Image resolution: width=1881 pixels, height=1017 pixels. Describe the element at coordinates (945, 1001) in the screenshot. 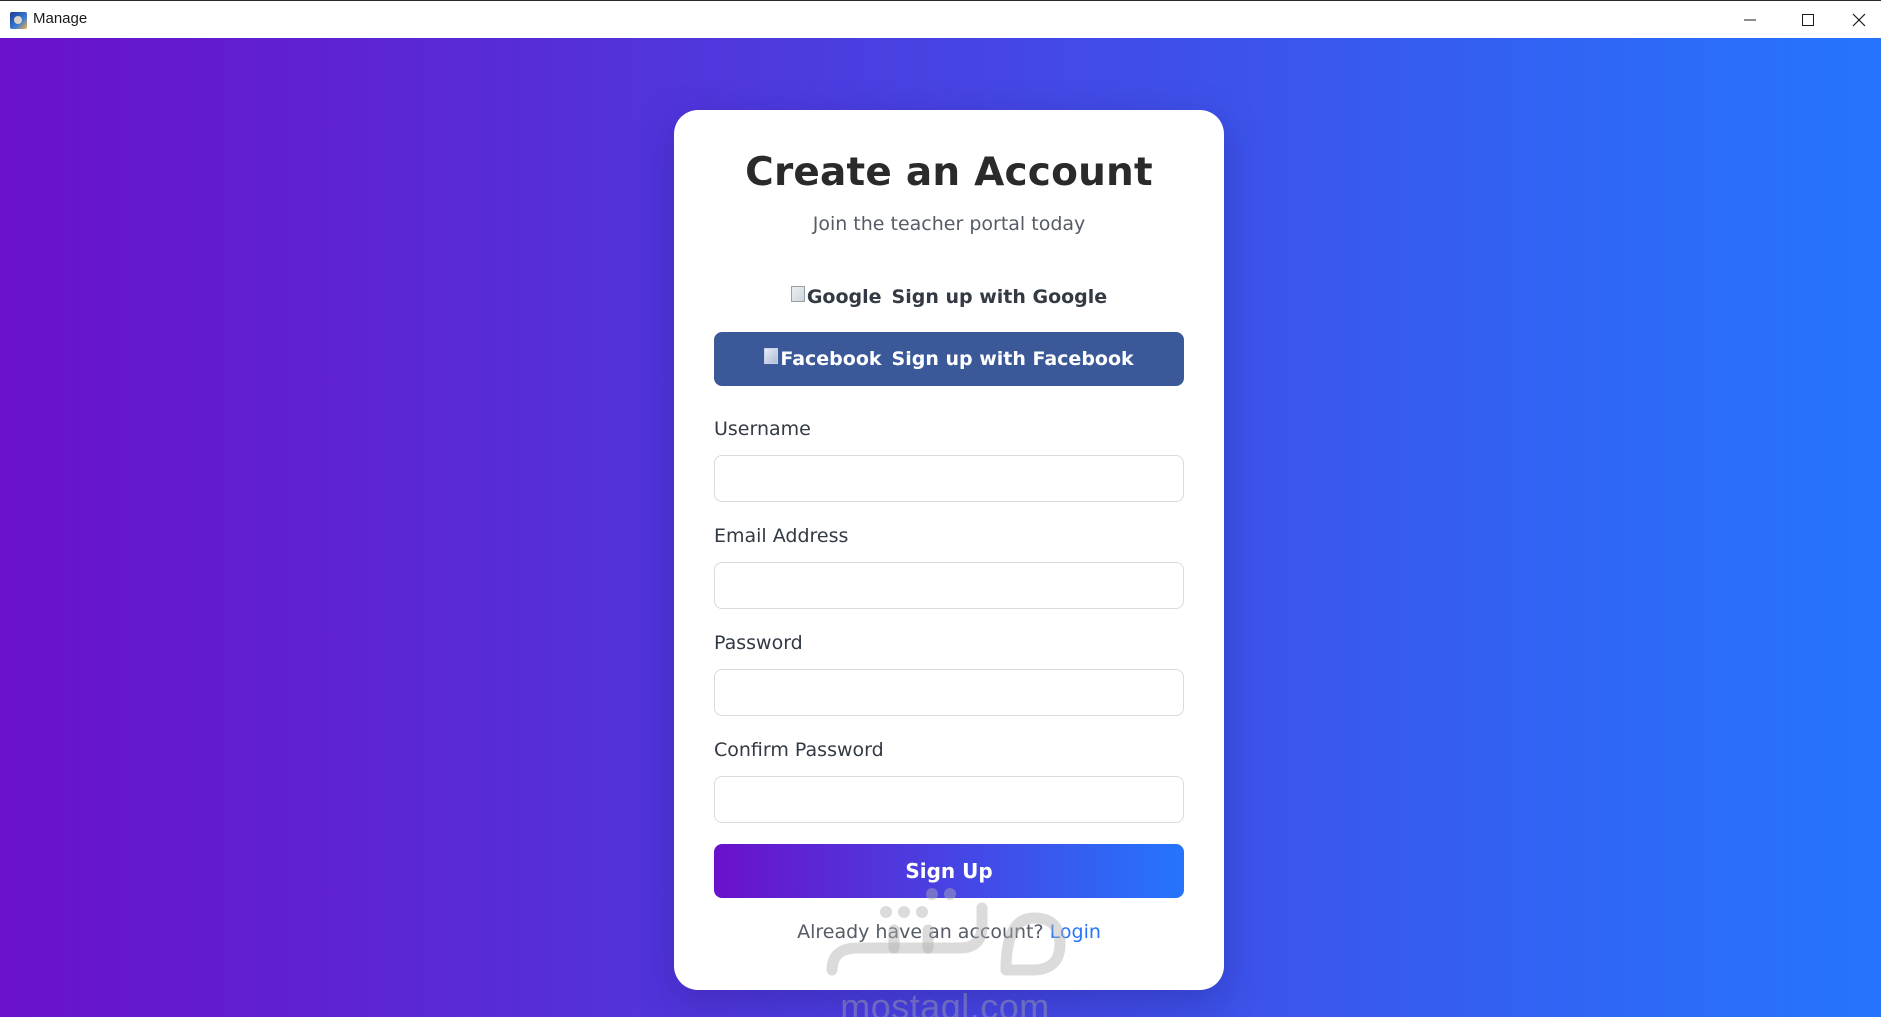

I see `watermark-text: mostaql.com` at that location.